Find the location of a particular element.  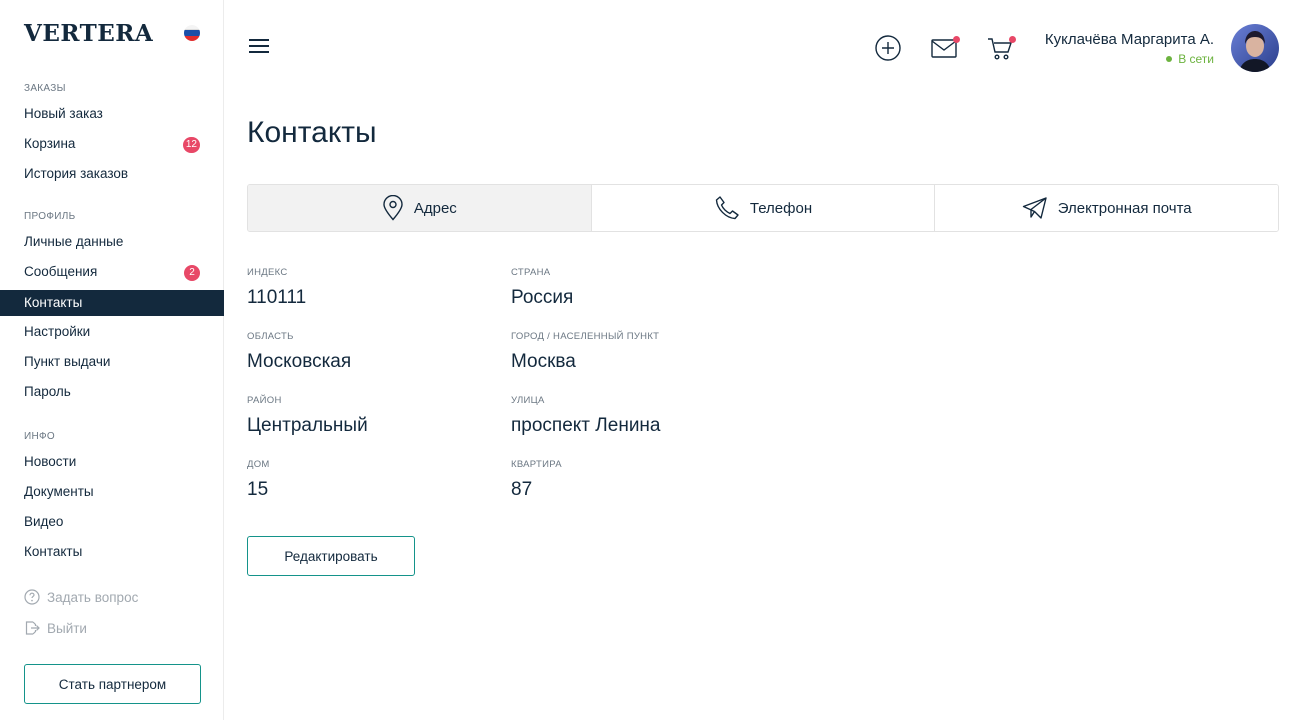

logout-icon is located at coordinates (32, 628).